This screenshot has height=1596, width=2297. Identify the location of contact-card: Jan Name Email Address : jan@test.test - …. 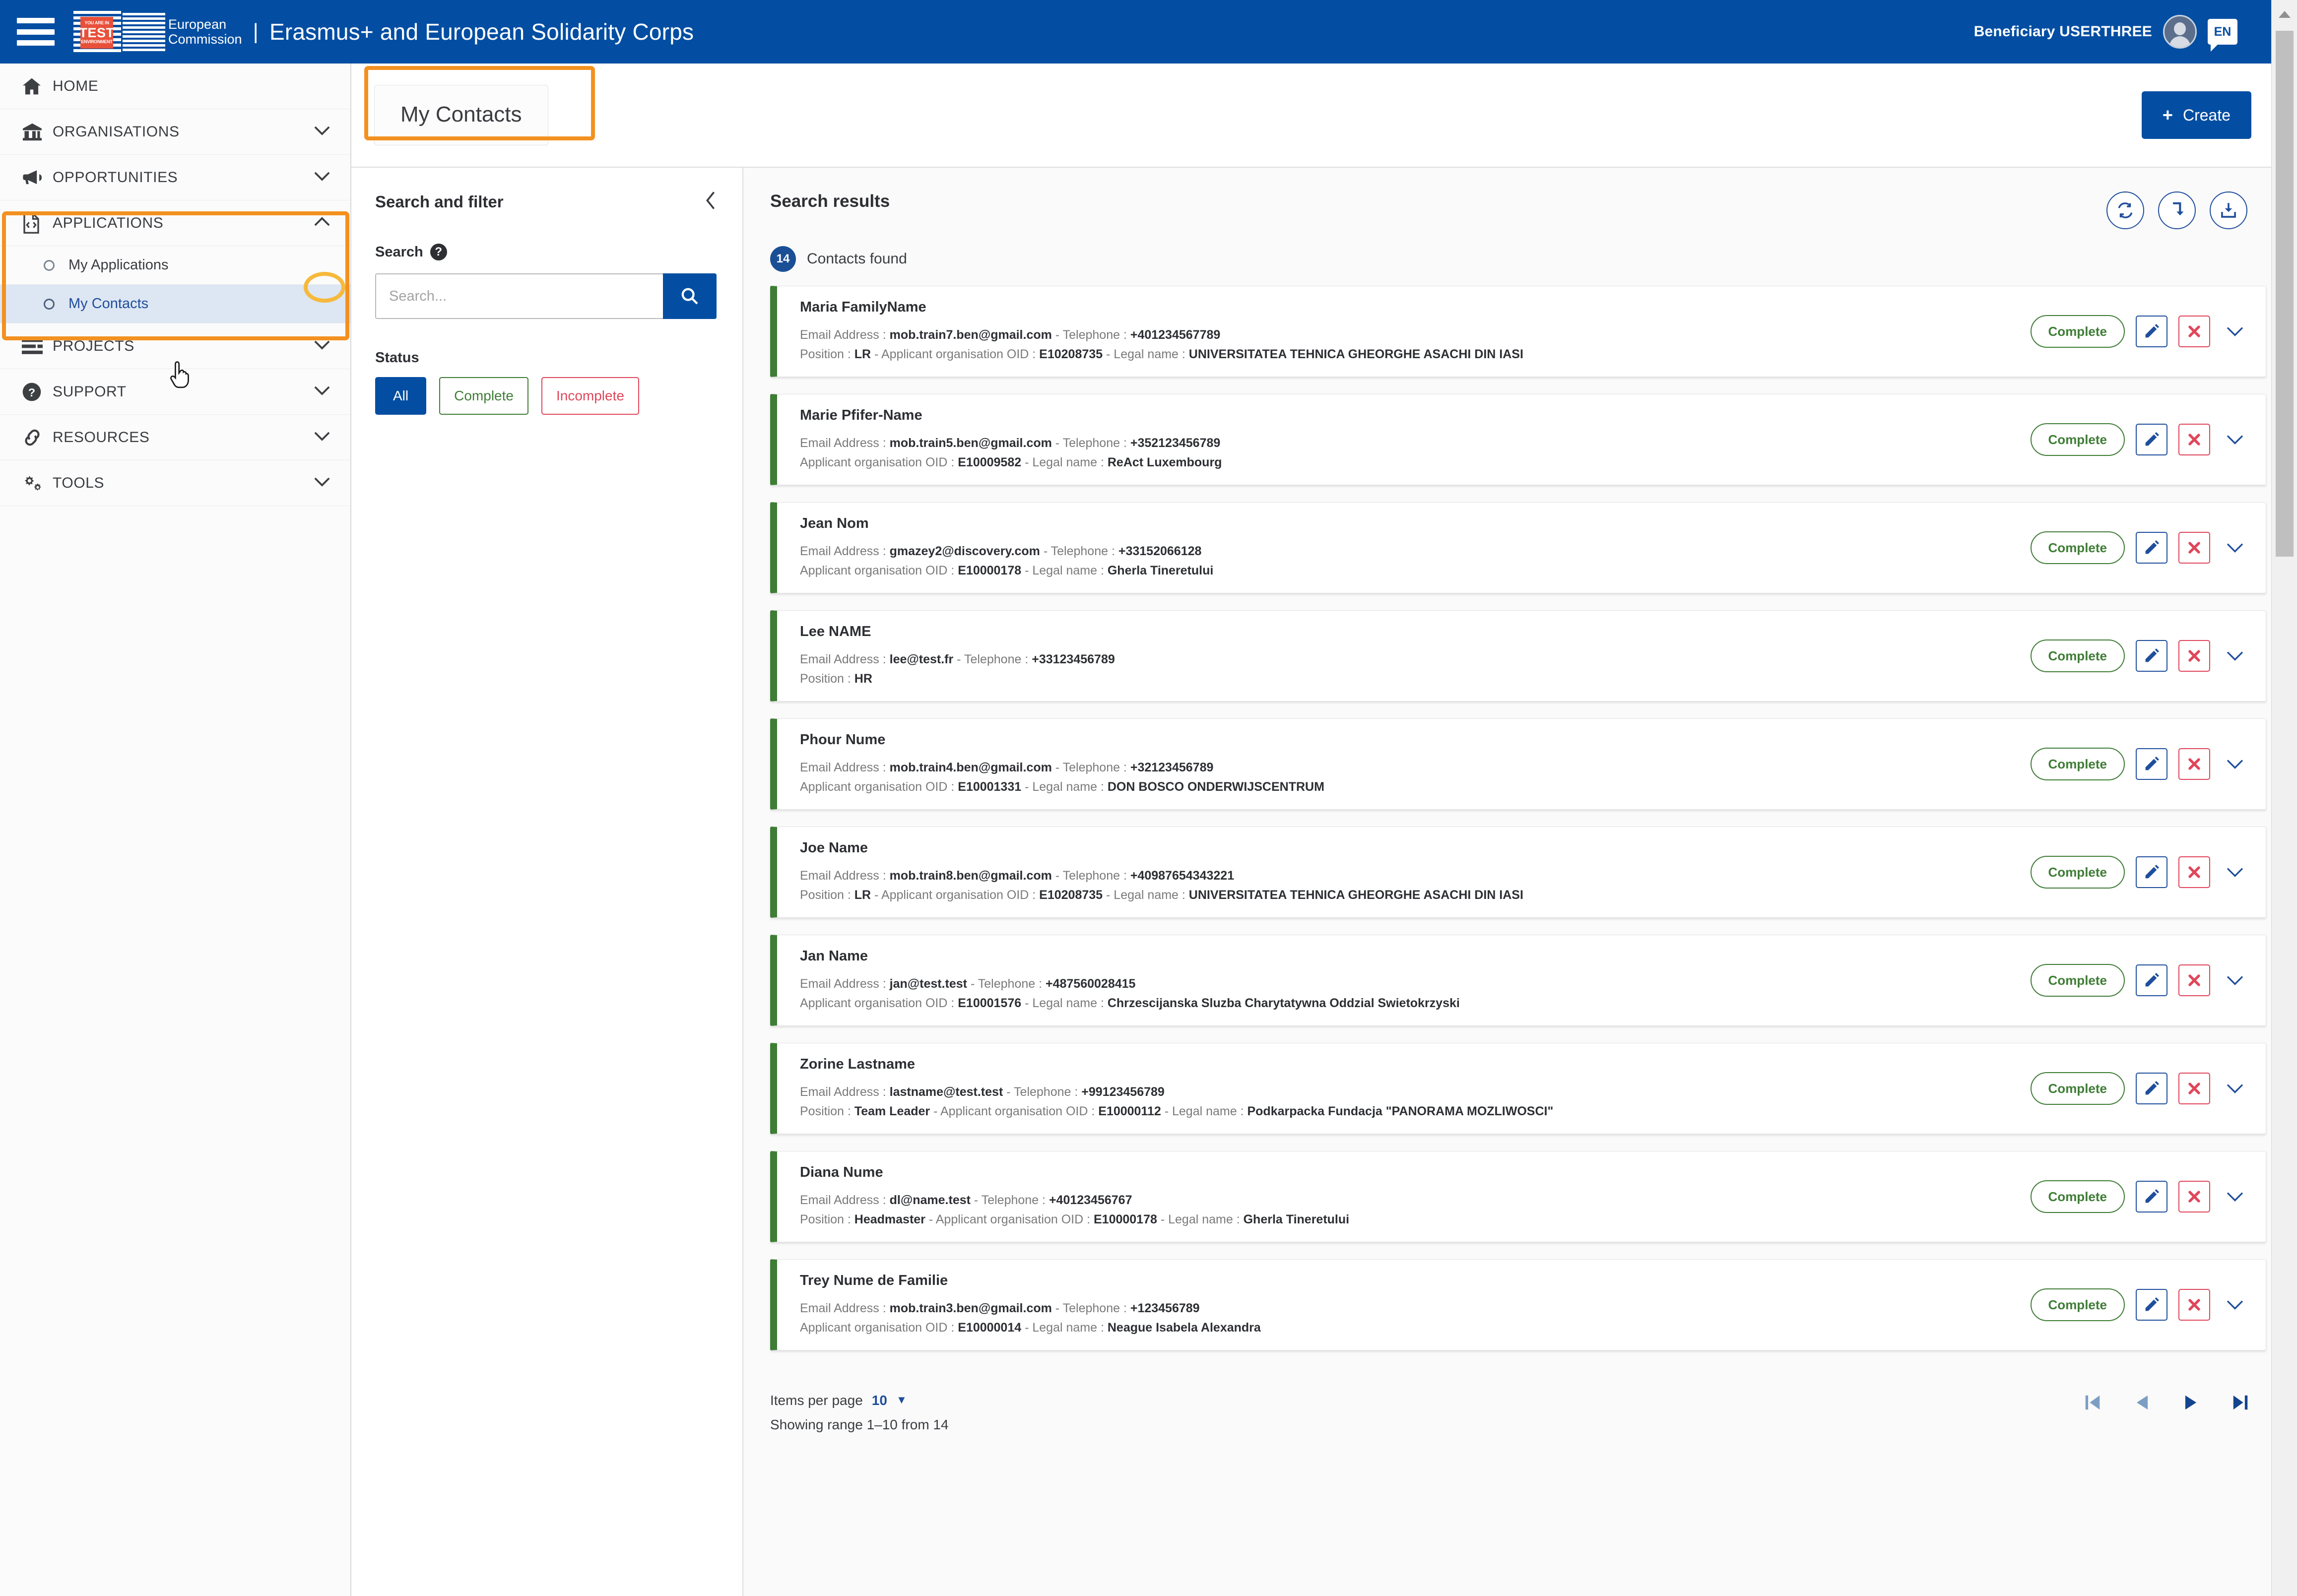
(1518, 980).